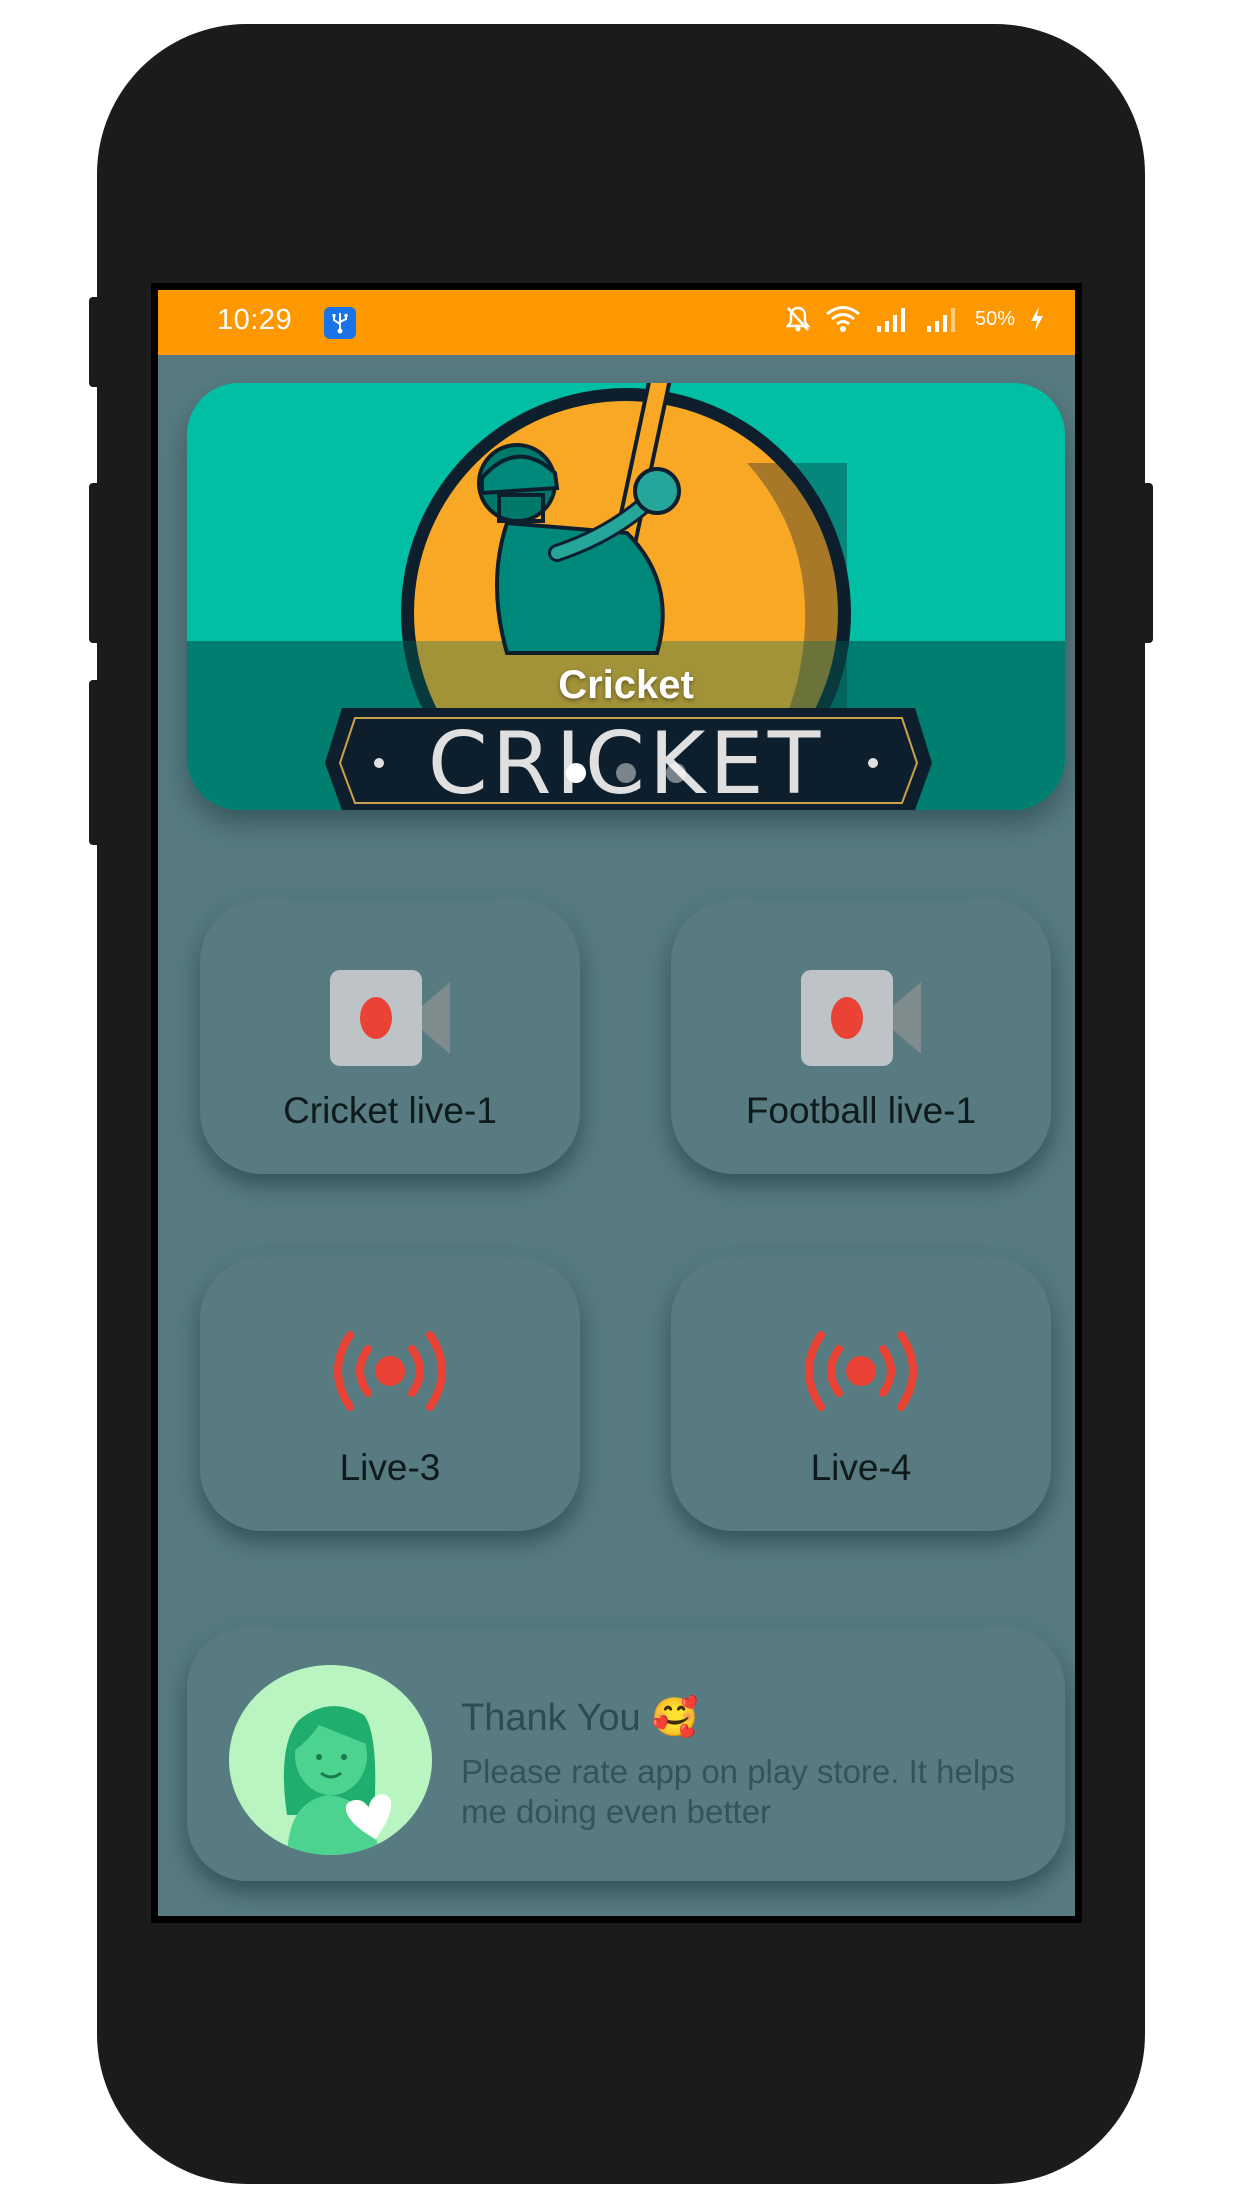 The image size is (1242, 2208). Describe the element at coordinates (95, 762) in the screenshot. I see `phone-volume-down-button` at that location.